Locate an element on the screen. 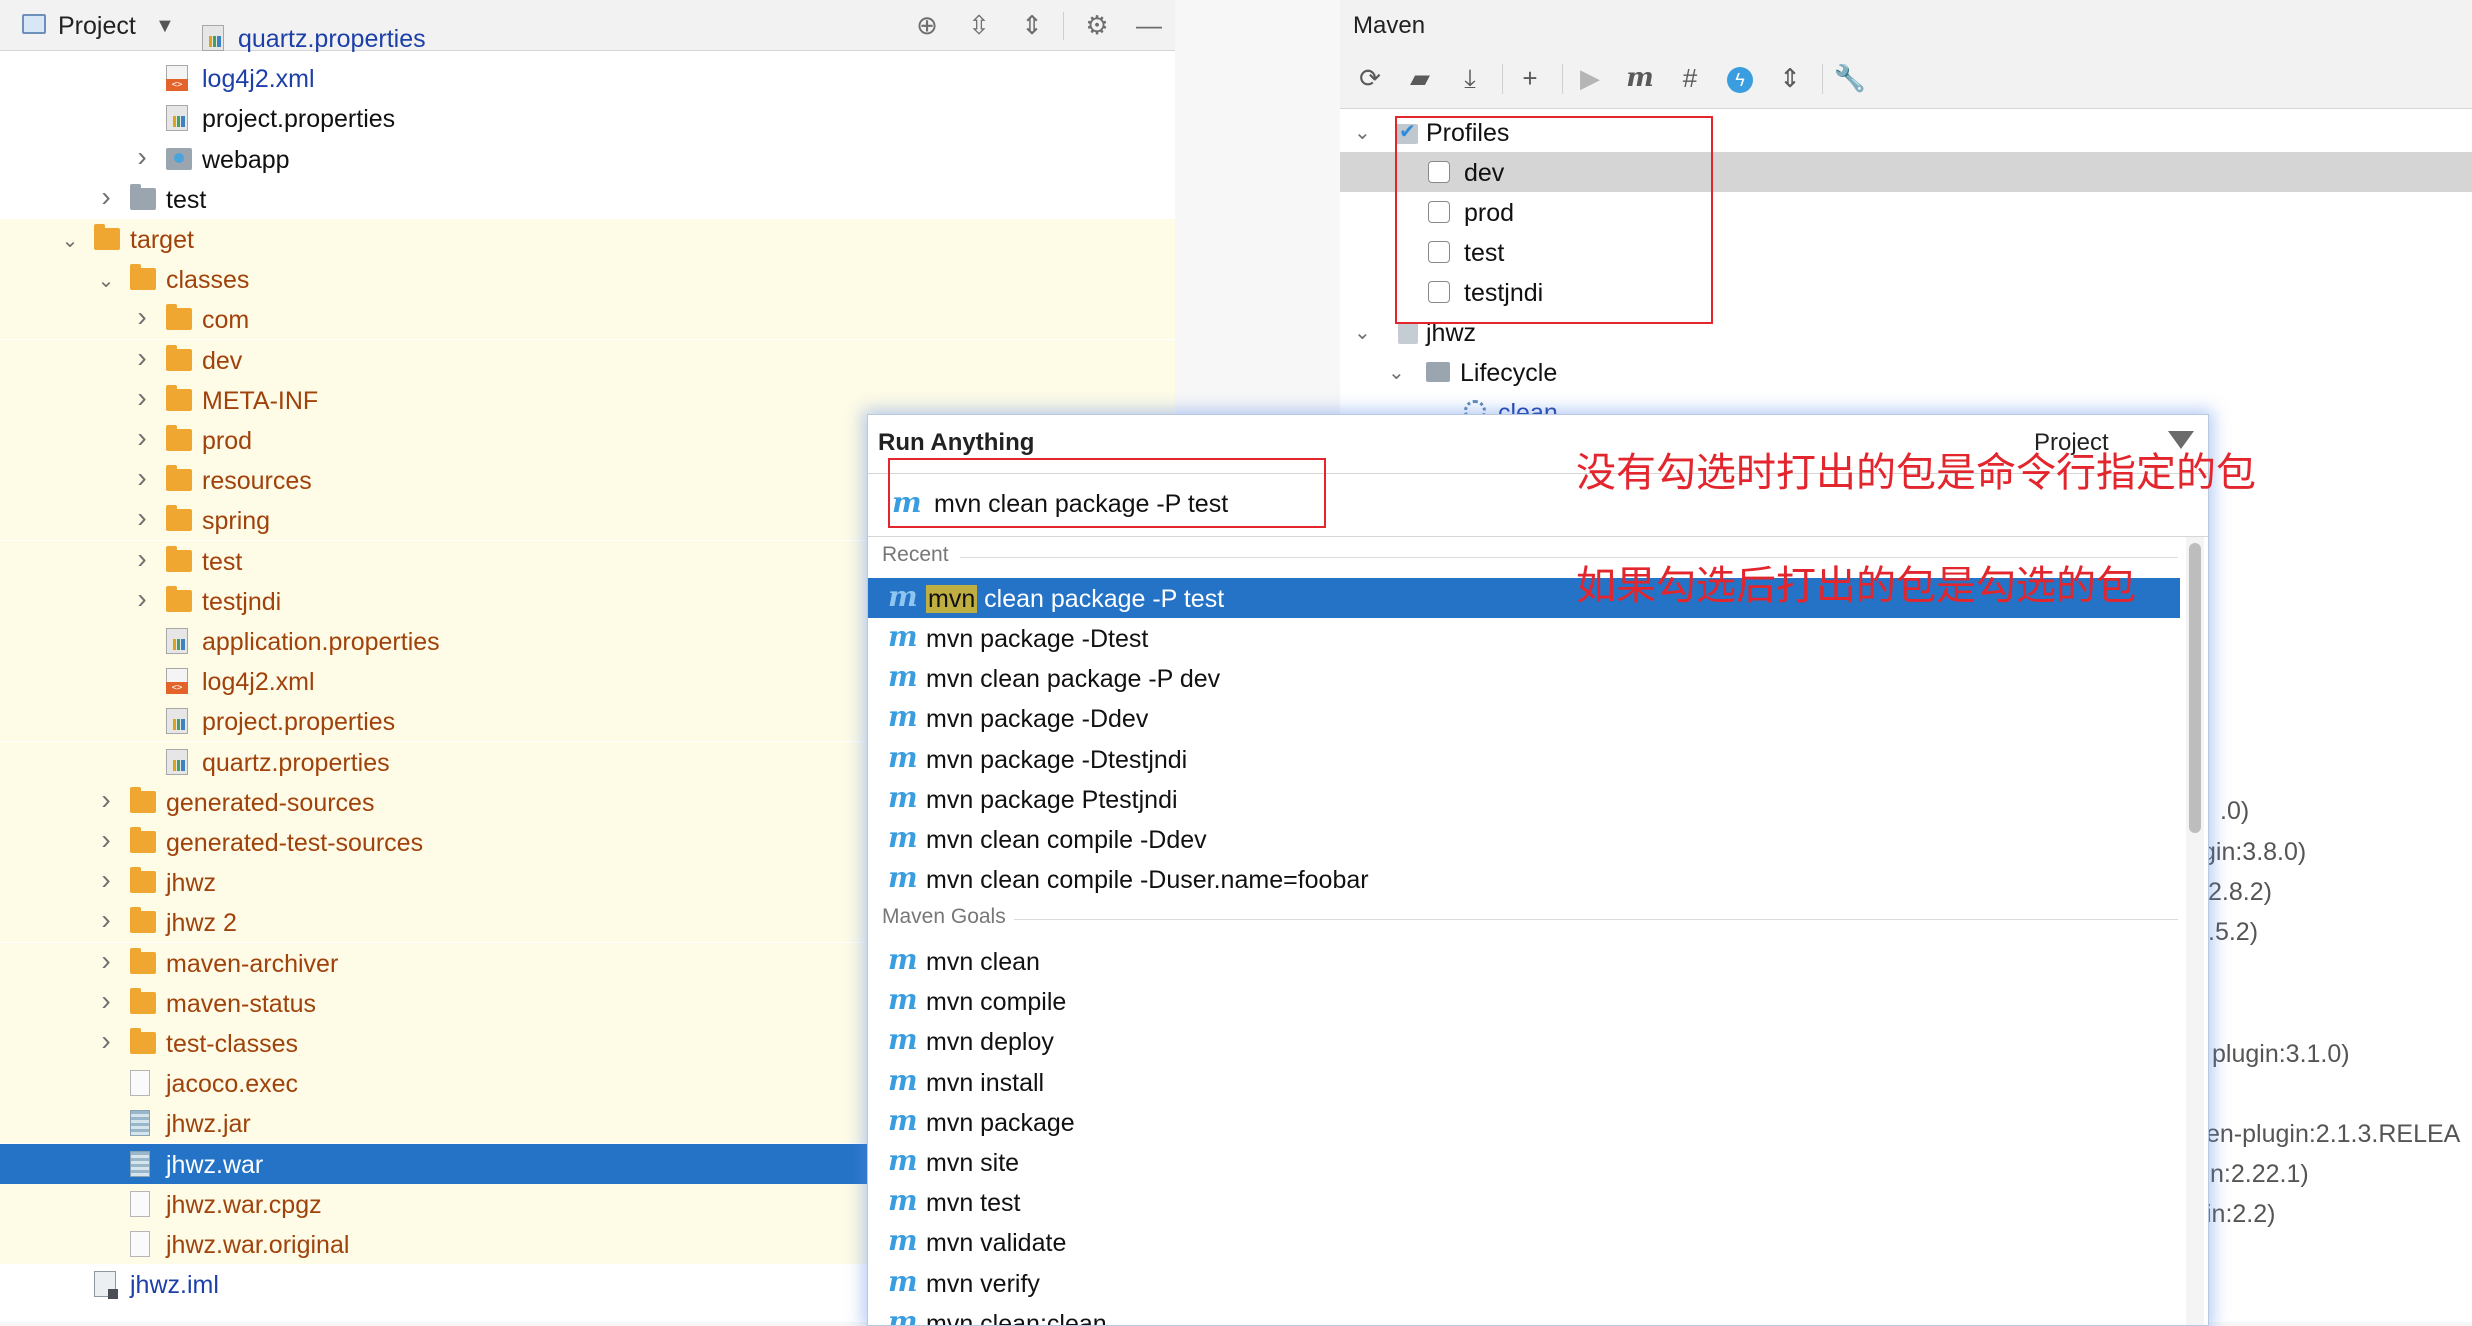 This screenshot has height=1326, width=2472. annotation-unchecked: 没有勾选时打出的包是命令行指定的包 is located at coordinates (1916, 473).